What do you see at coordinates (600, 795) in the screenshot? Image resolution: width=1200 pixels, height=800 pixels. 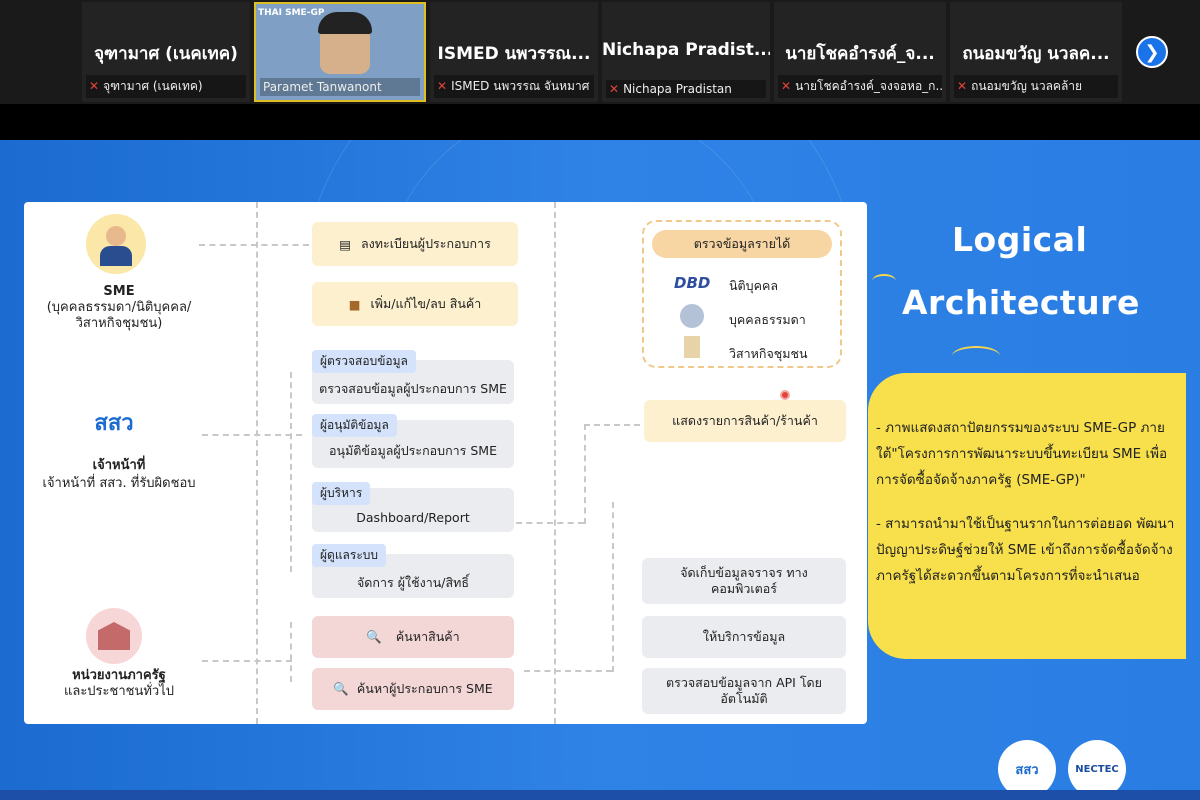 I see `slide-bottom-bar` at bounding box center [600, 795].